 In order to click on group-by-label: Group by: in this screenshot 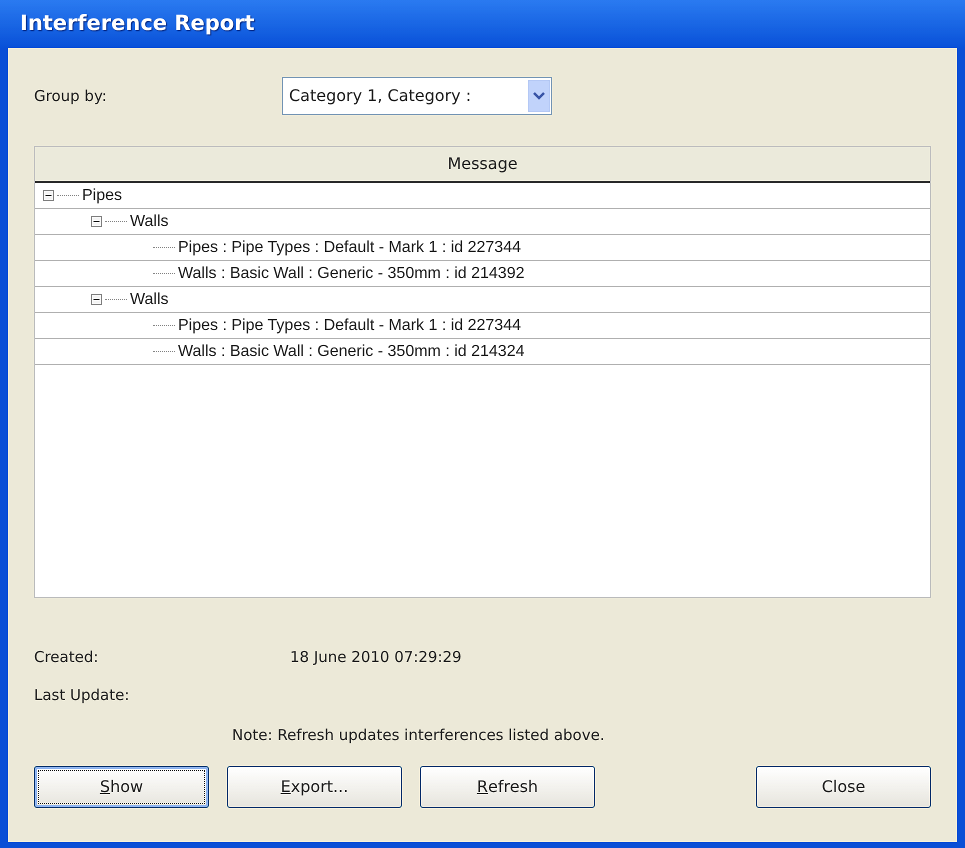, I will do `click(71, 96)`.